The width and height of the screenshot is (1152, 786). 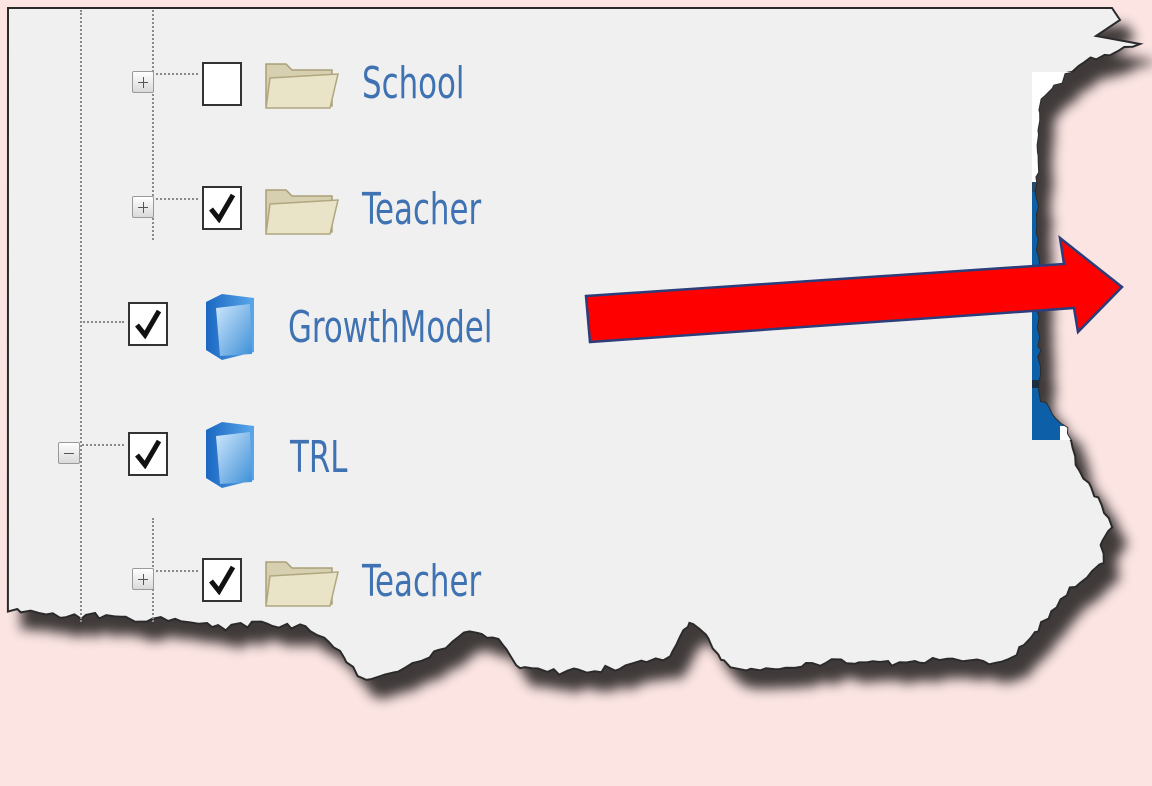 I want to click on tree-node-growthmodel: GrowthModel, so click(x=290, y=329).